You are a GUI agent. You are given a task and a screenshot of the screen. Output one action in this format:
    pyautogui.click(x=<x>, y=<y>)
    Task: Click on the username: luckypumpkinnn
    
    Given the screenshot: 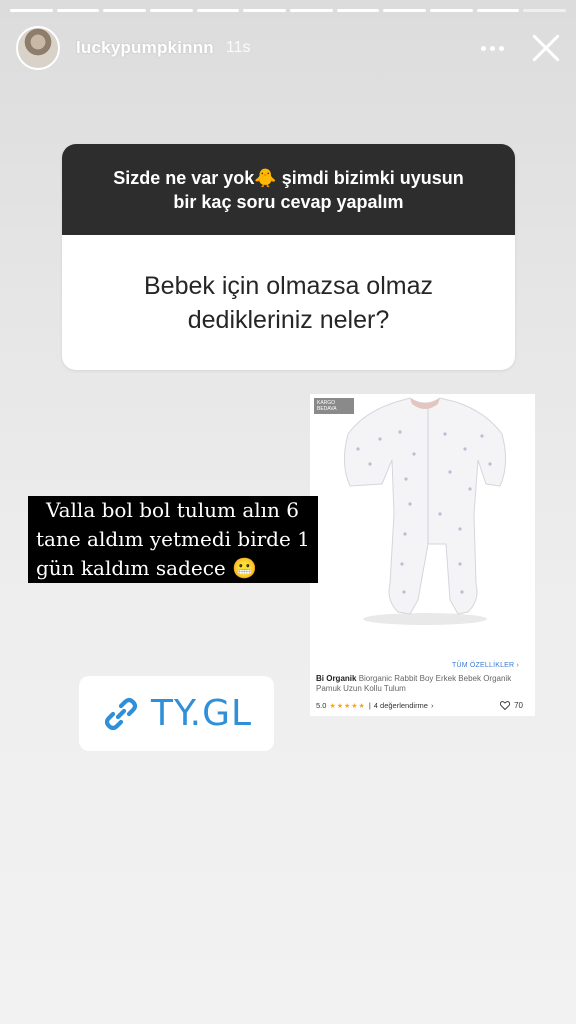 What is the action you would take?
    pyautogui.click(x=145, y=48)
    